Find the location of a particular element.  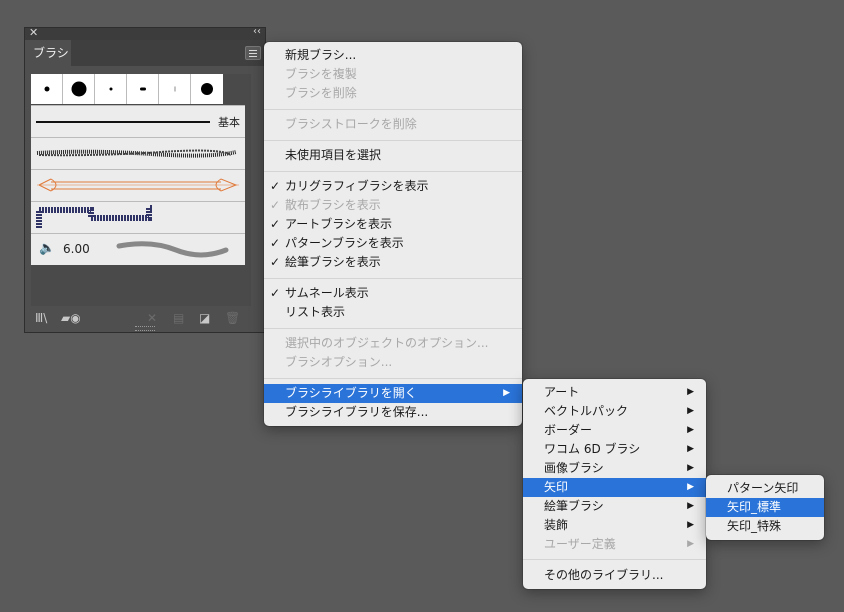

panel-tab-row: ブラシ is located at coordinates (145, 53).